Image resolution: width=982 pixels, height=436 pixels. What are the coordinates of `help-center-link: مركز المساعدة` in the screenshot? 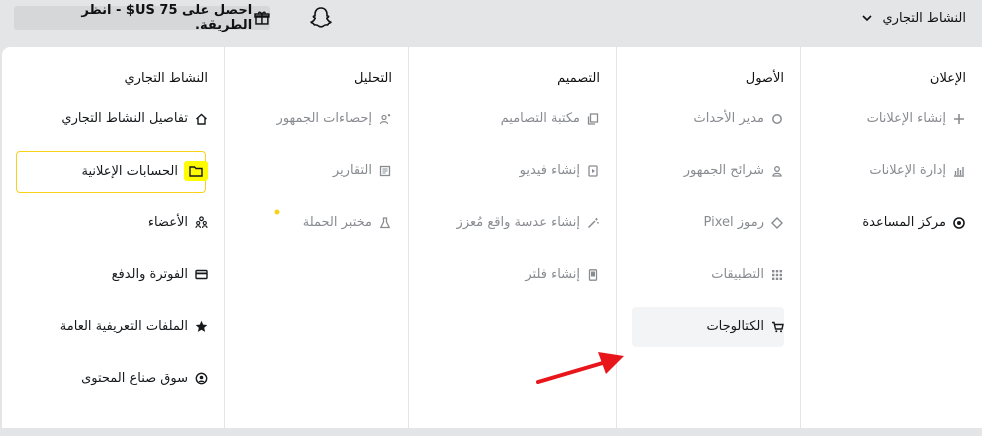 It's located at (914, 222).